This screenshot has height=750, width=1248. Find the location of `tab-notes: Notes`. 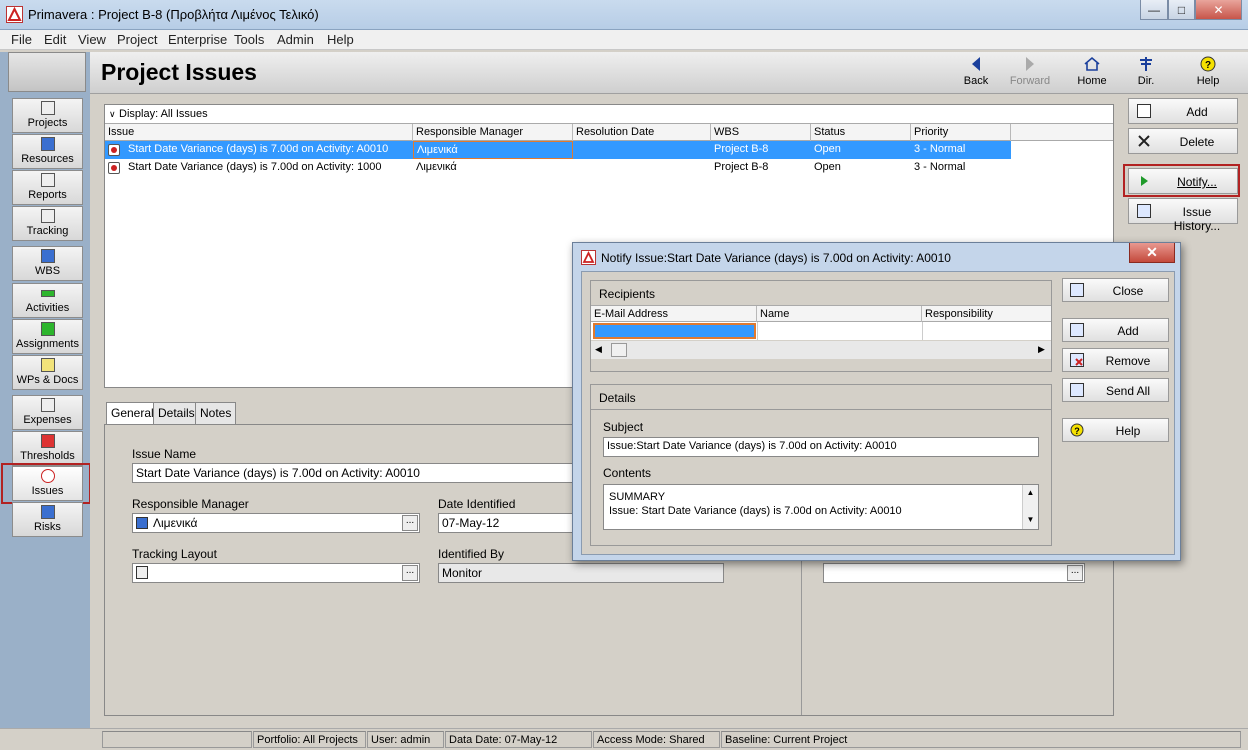

tab-notes: Notes is located at coordinates (216, 413).